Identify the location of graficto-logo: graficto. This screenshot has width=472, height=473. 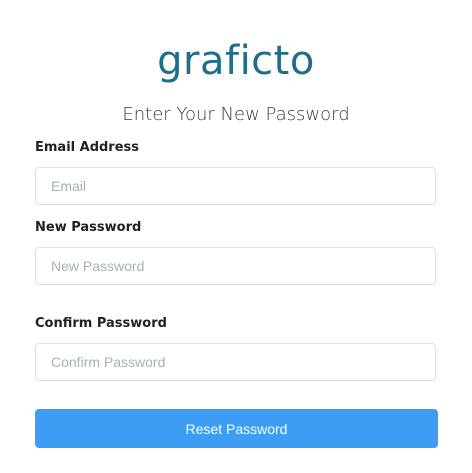
(236, 61).